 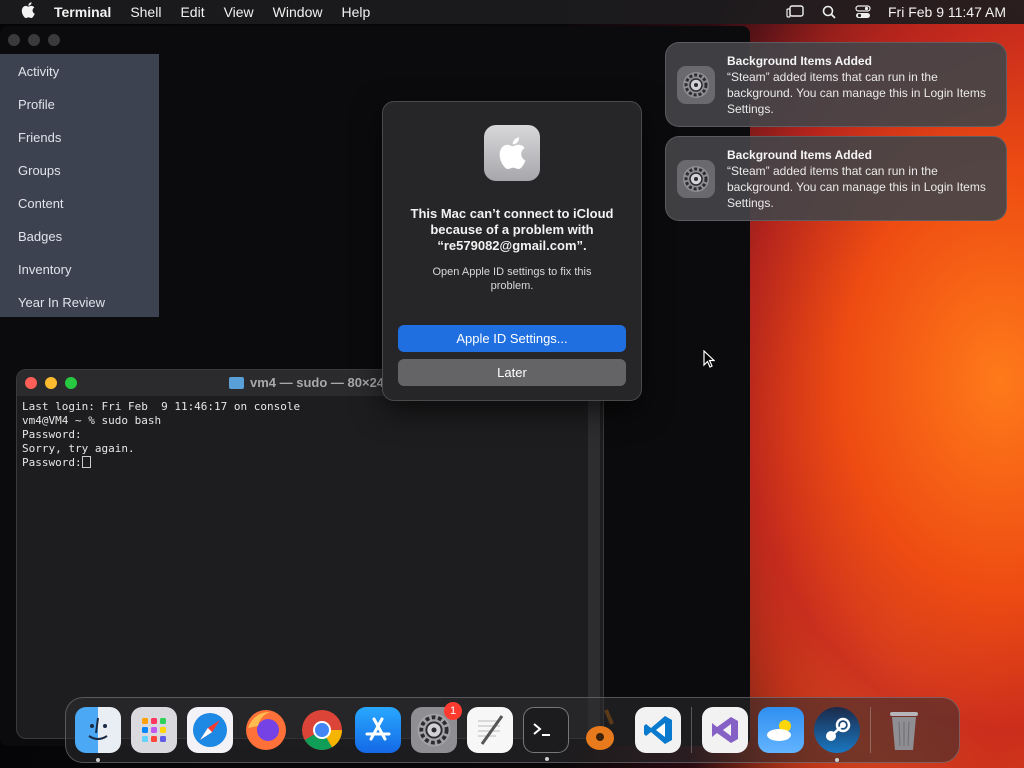 I want to click on menu-window: Window, so click(x=298, y=12).